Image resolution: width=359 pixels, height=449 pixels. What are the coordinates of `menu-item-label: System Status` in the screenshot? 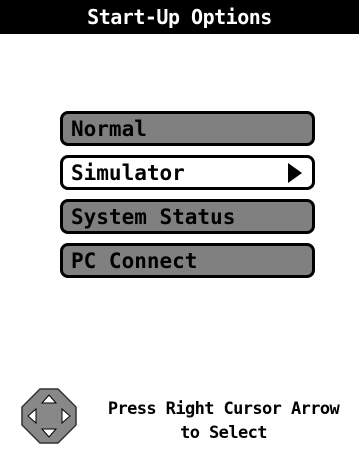 It's located at (153, 216).